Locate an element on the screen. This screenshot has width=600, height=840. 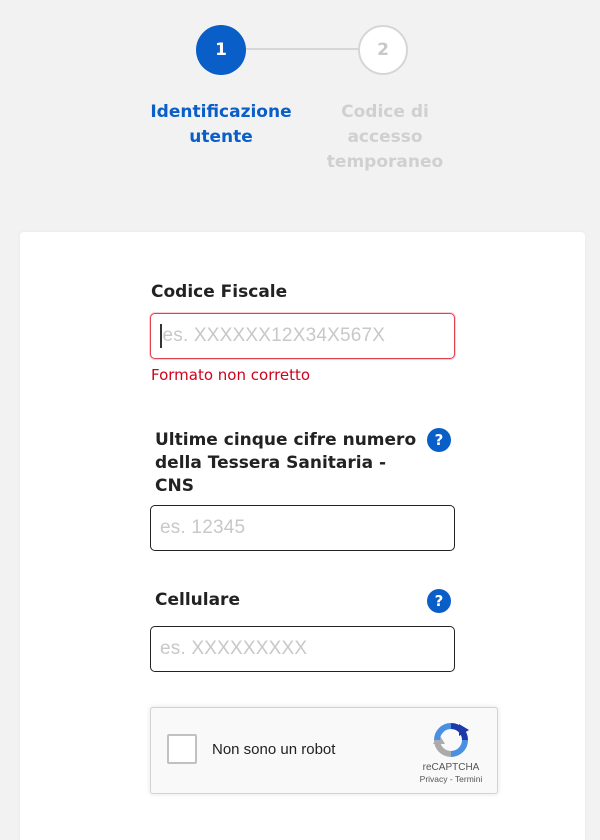
cellulare-help-icon: ? is located at coordinates (439, 601).